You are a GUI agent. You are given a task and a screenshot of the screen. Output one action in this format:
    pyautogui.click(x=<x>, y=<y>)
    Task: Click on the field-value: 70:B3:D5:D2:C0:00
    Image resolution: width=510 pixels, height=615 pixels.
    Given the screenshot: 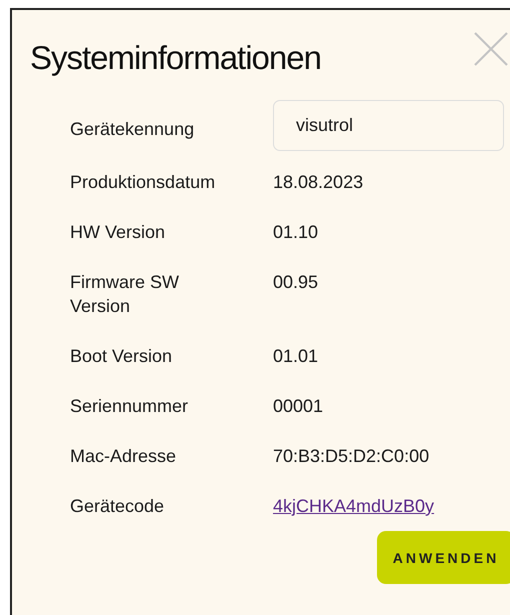 What is the action you would take?
    pyautogui.click(x=351, y=456)
    